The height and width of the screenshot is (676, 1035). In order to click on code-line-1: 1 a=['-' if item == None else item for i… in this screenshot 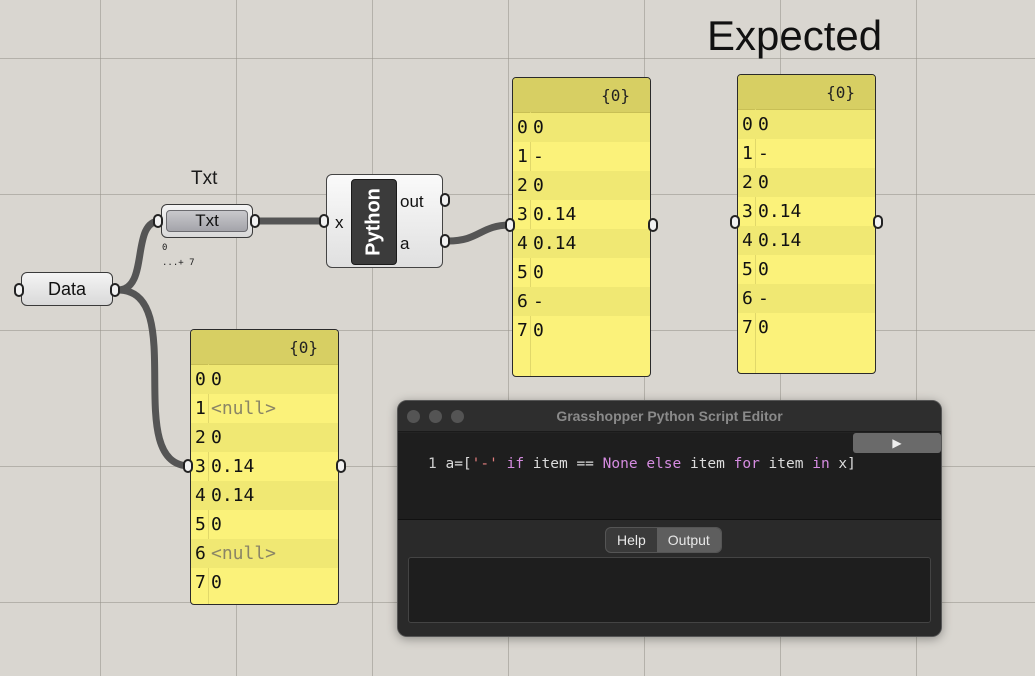, I will do `click(642, 464)`.